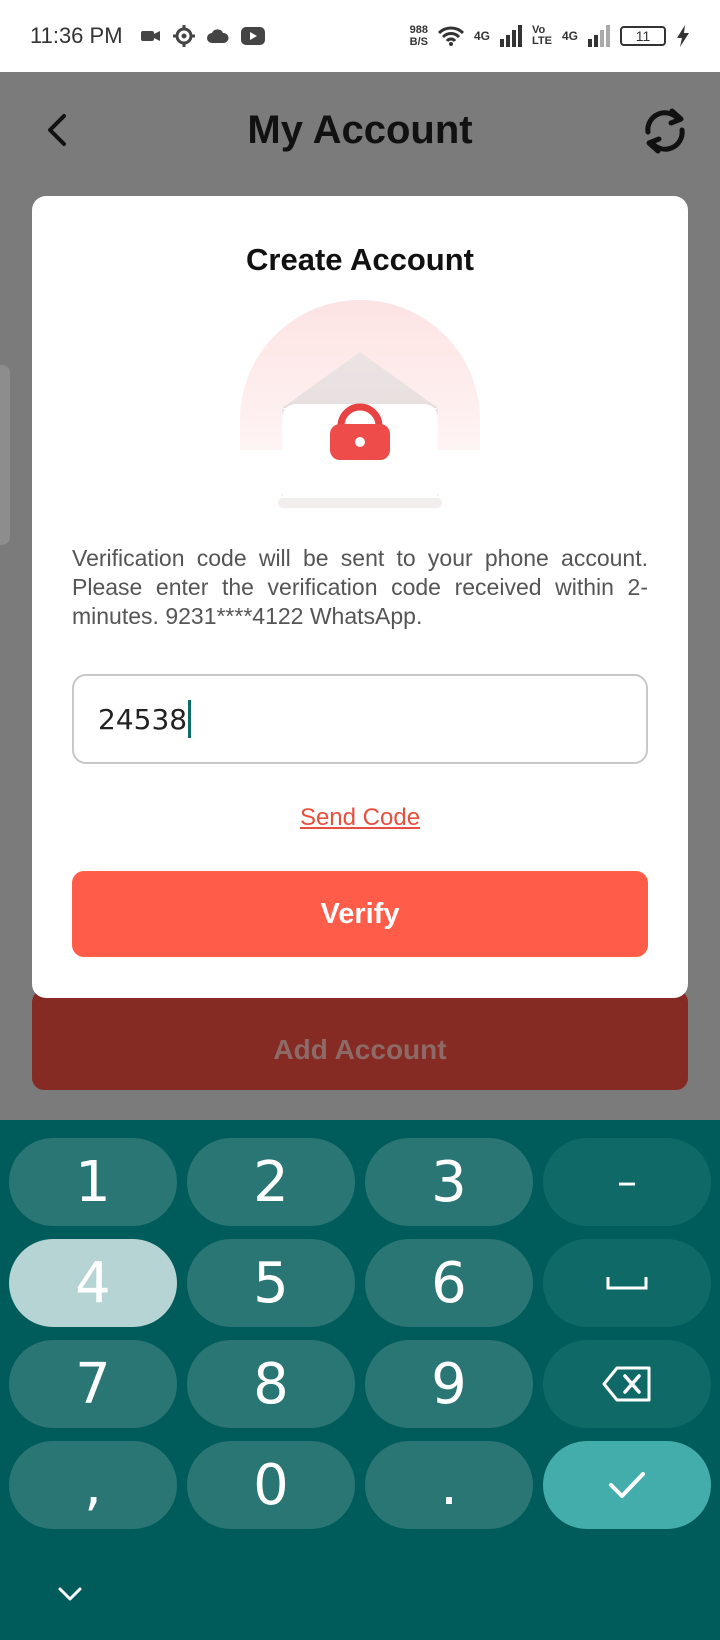 Image resolution: width=720 pixels, height=1640 pixels. I want to click on key-5: 5, so click(271, 1283).